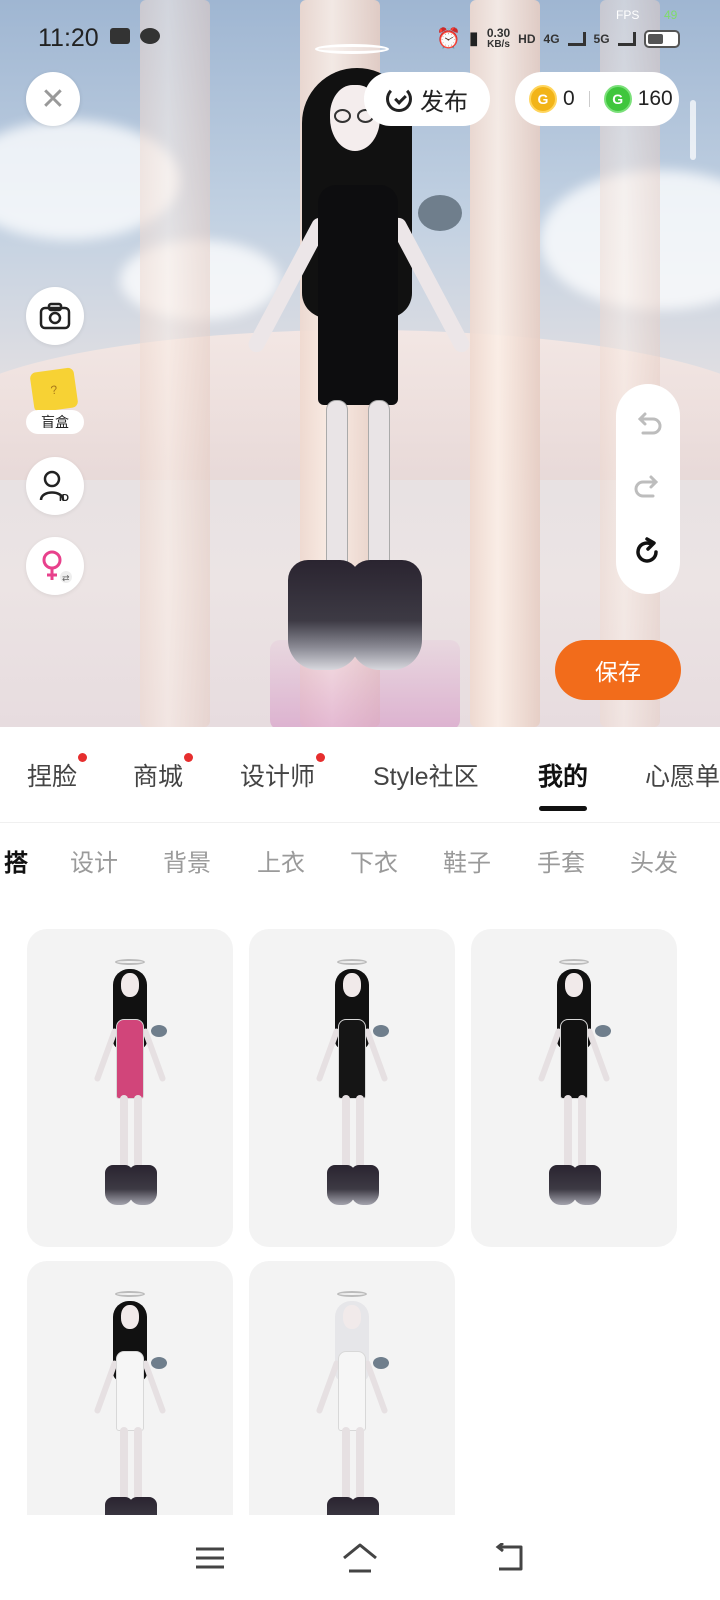 This screenshot has height=1600, width=720. What do you see at coordinates (648, 426) in the screenshot?
I see `undo-icon` at bounding box center [648, 426].